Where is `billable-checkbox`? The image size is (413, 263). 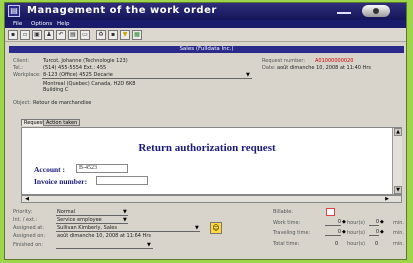
billable-checkbox is located at coordinates (330, 212).